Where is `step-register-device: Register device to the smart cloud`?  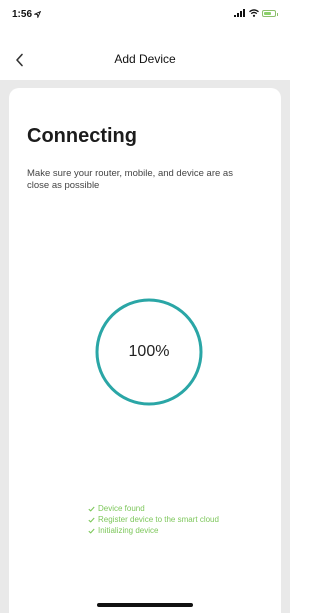
step-register-device: Register device to the smart cloud is located at coordinates (153, 519).